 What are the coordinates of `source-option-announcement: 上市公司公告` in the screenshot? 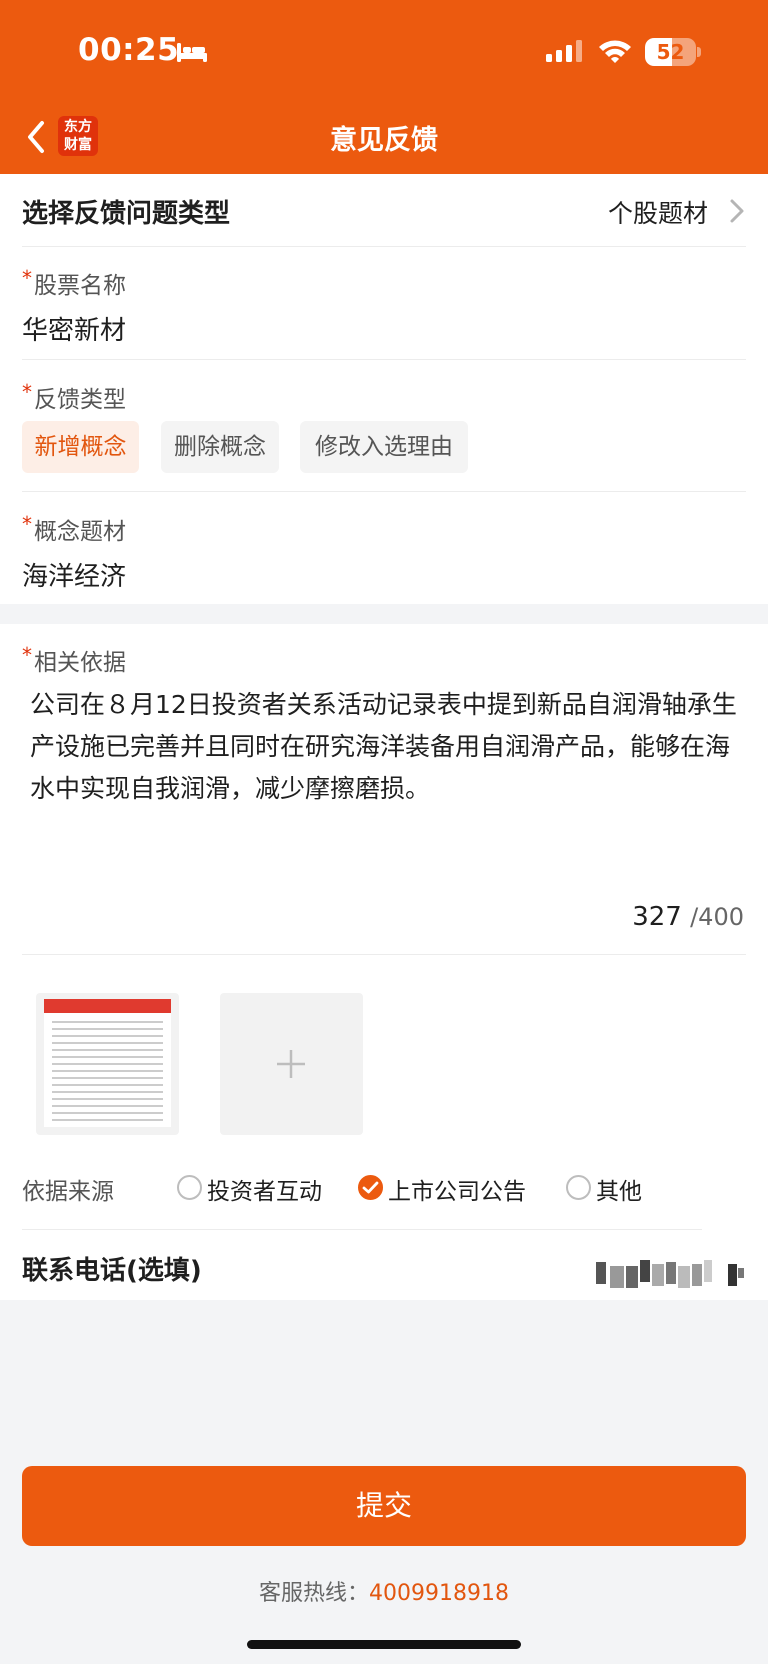 It's located at (450, 1188).